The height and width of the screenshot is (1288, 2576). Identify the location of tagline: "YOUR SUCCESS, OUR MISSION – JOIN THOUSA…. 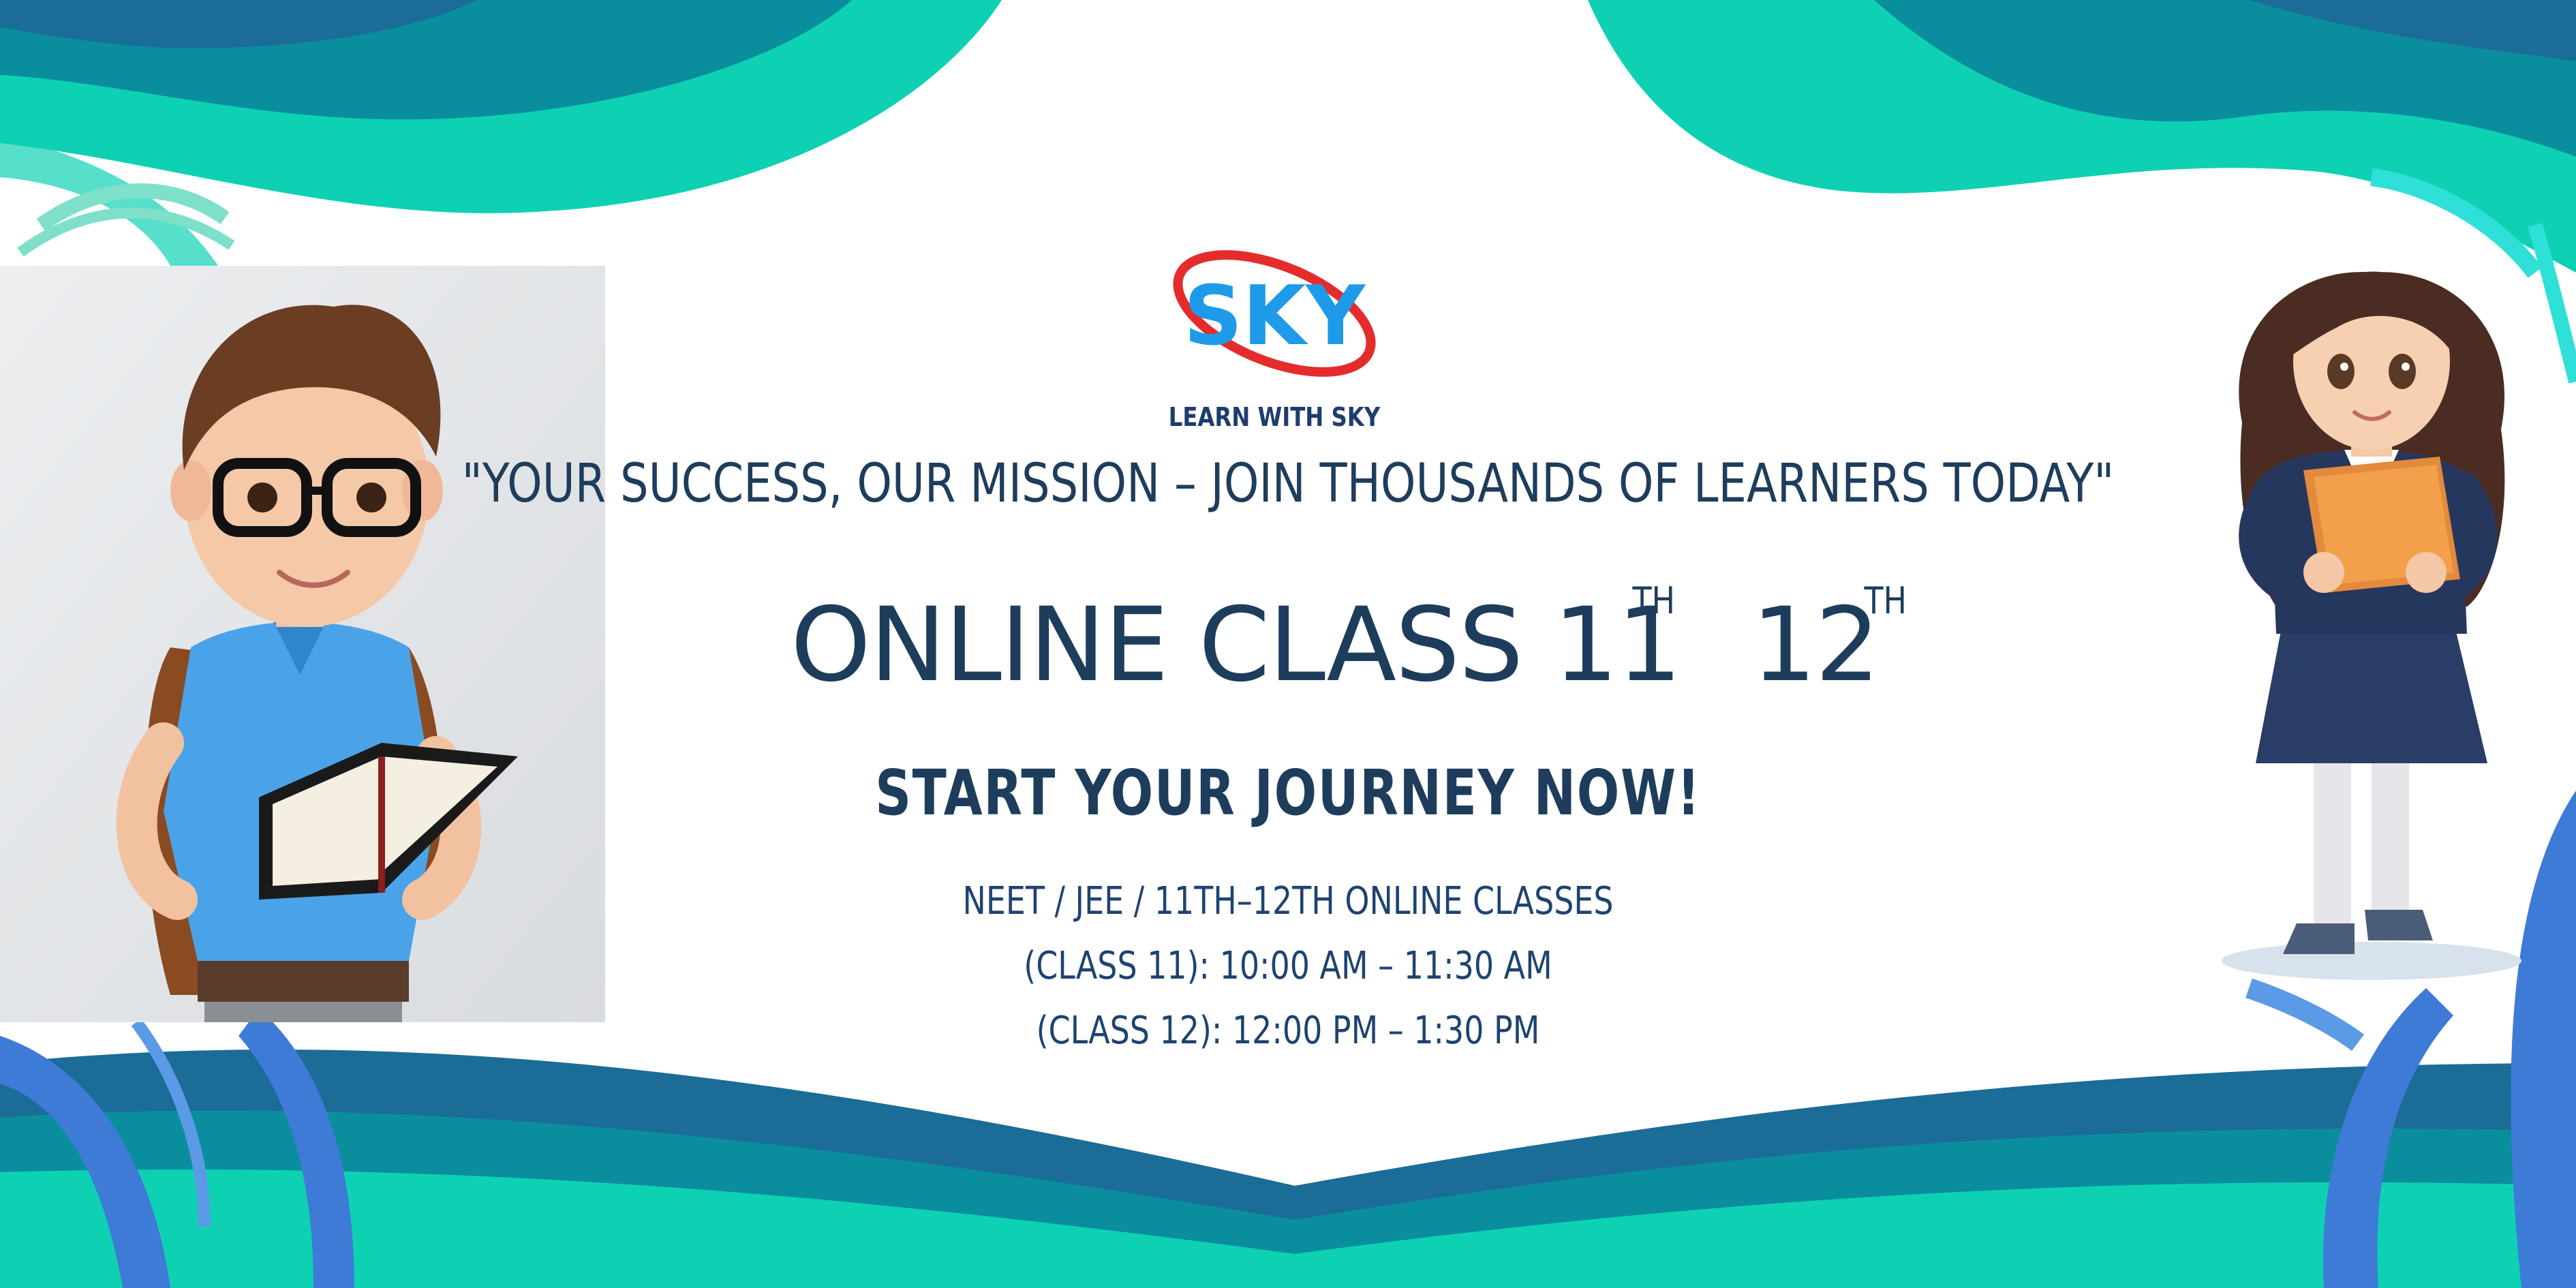
(1288, 484).